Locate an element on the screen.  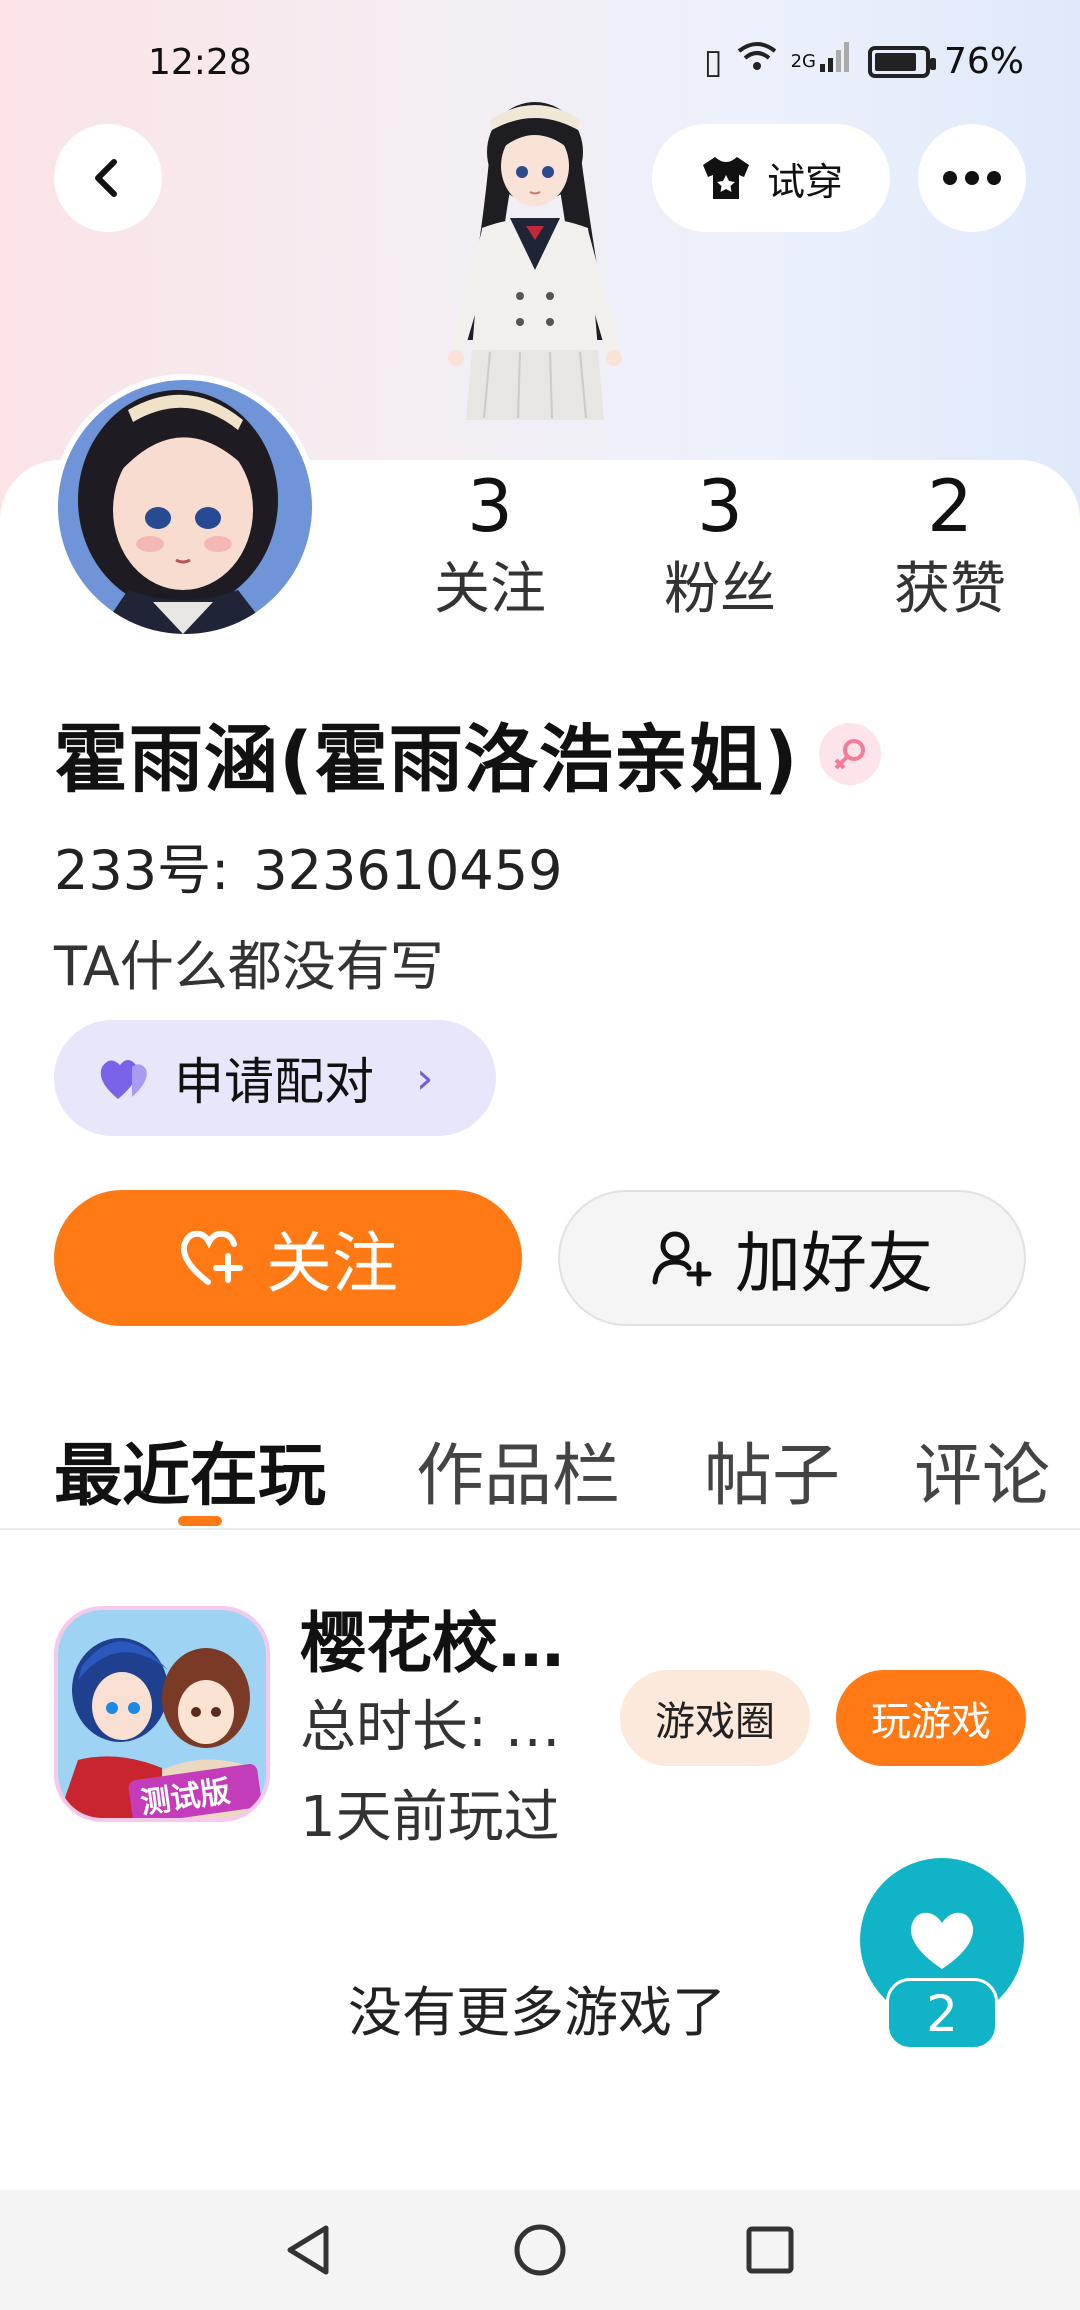
nav-home-icon is located at coordinates (540, 2250).